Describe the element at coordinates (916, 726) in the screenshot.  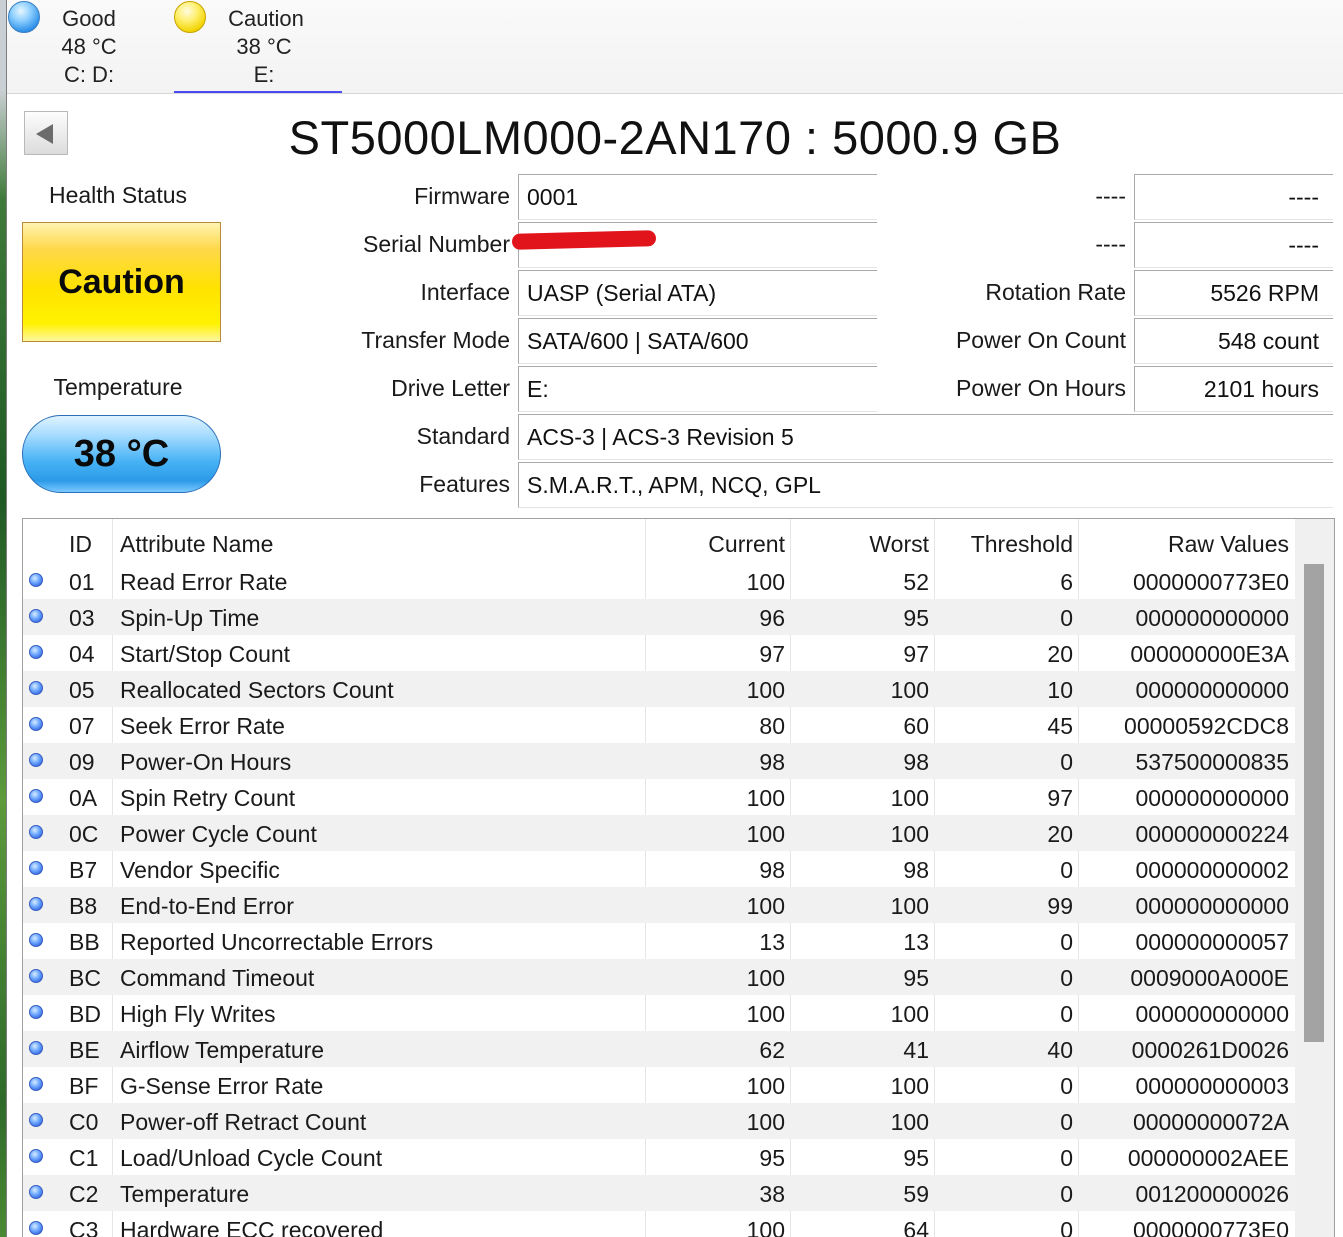
I see `cell-worst: 60` at that location.